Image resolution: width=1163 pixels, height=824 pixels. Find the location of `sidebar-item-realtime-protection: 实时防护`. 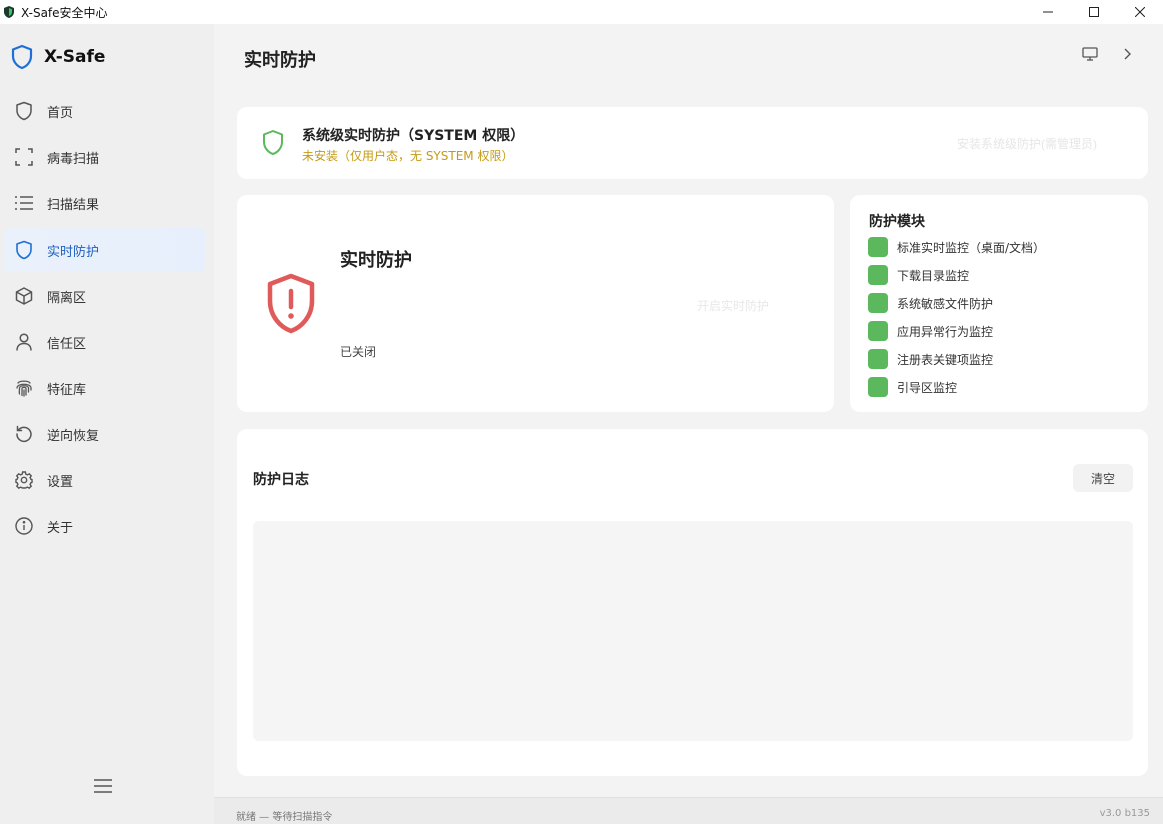

sidebar-item-realtime-protection: 实时防护 is located at coordinates (104, 250).